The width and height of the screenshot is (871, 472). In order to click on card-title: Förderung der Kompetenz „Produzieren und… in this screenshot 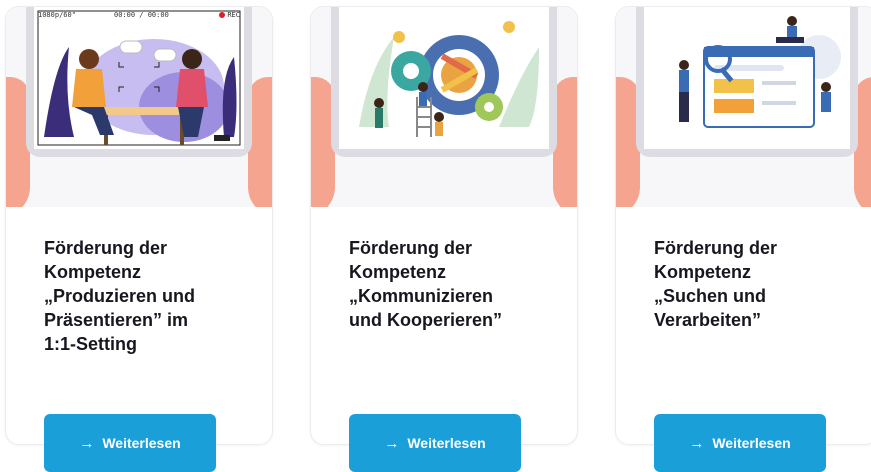, I will do `click(120, 296)`.